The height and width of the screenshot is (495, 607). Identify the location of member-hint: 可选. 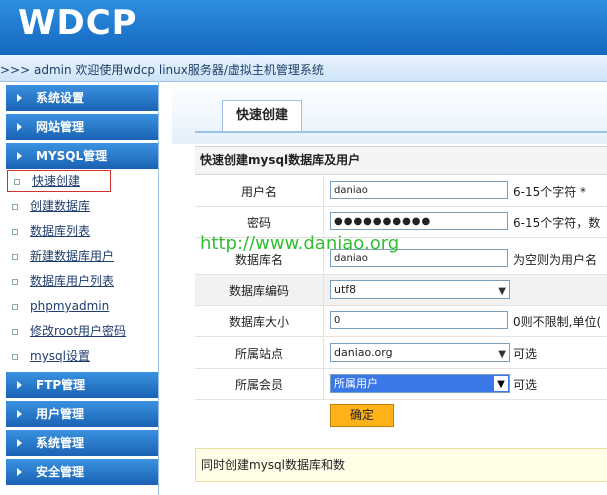
(525, 385).